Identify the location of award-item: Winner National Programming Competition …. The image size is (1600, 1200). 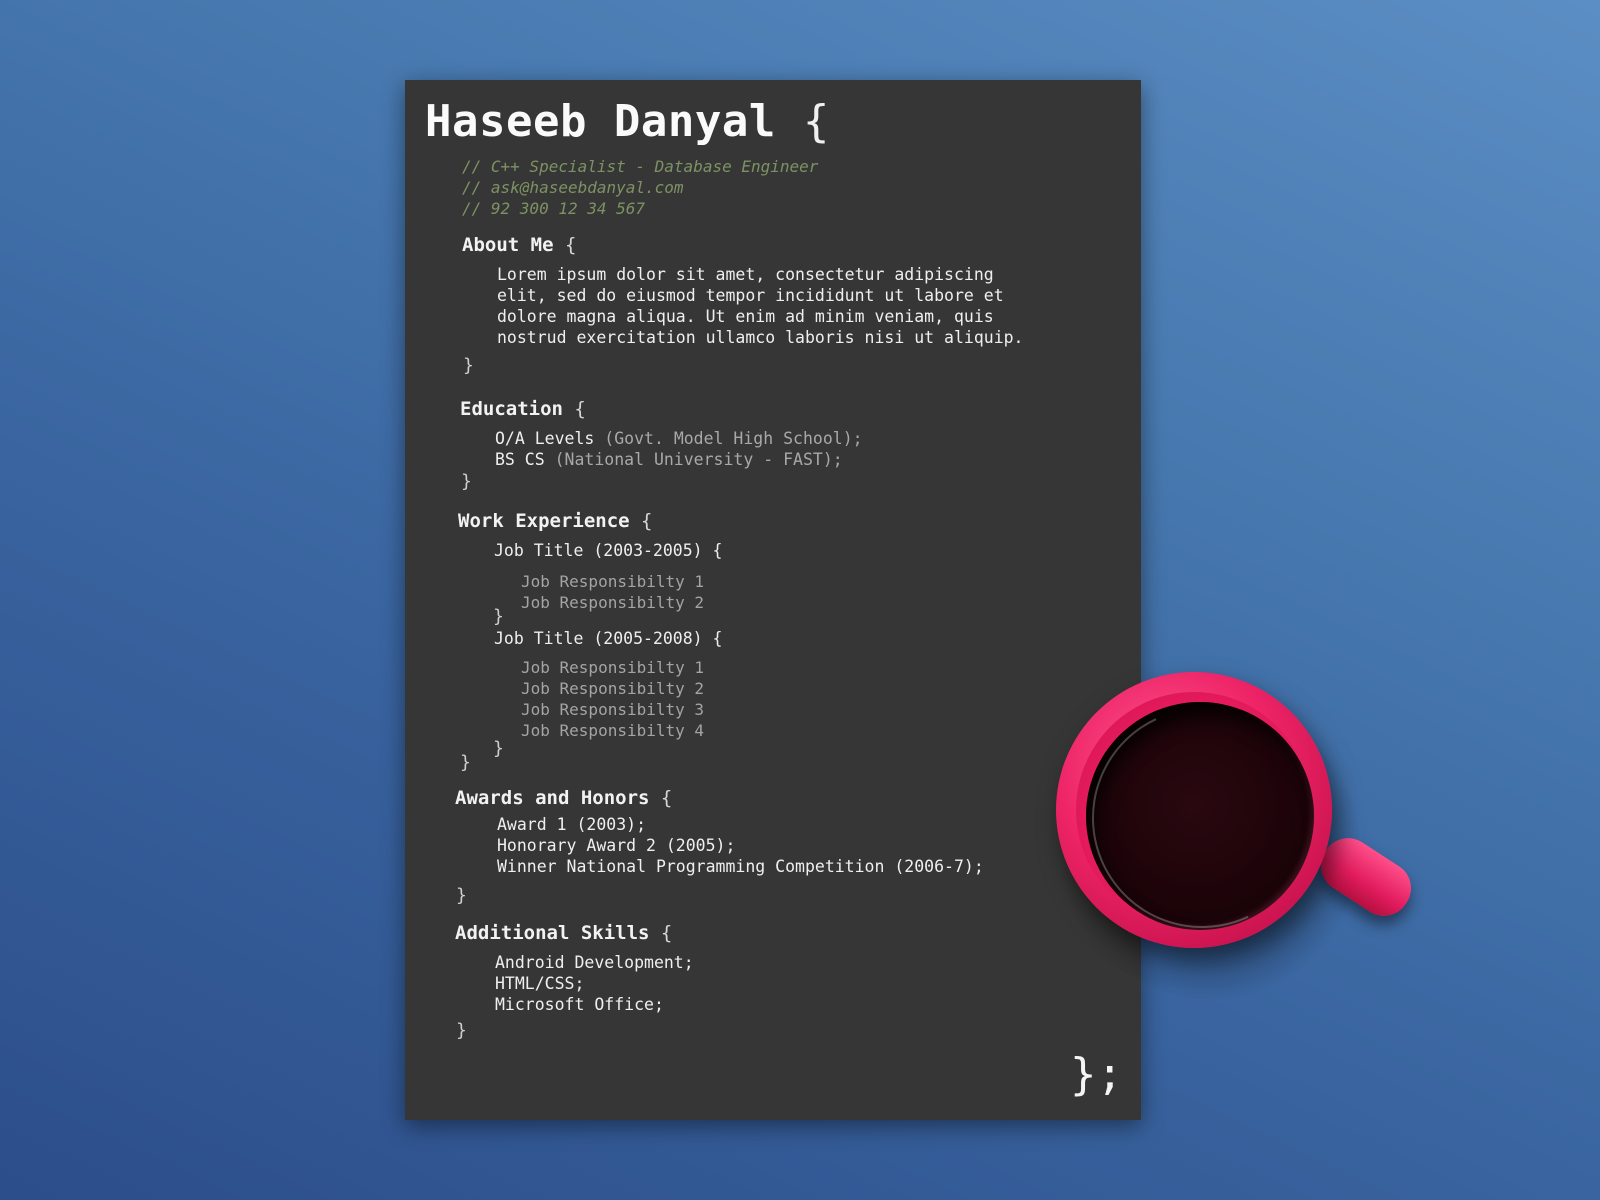
(740, 866).